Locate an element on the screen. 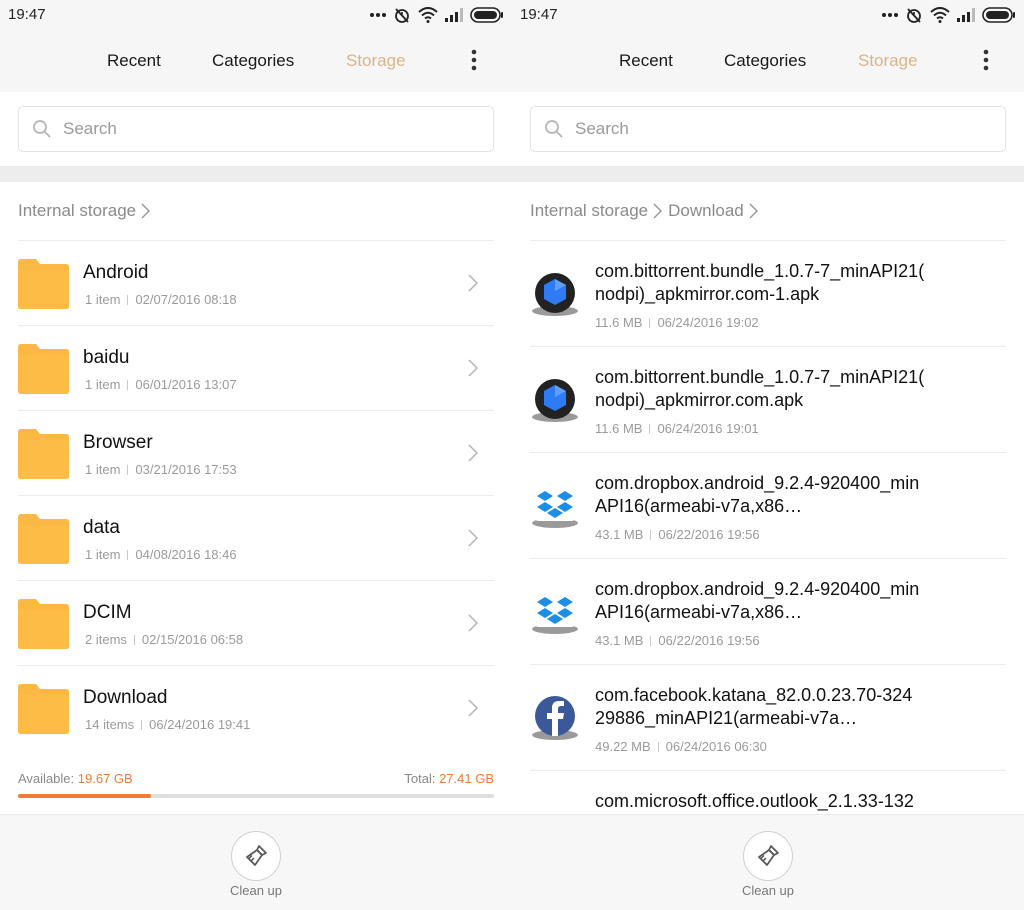 The height and width of the screenshot is (910, 1024). alarm-off-icon is located at coordinates (402, 15).